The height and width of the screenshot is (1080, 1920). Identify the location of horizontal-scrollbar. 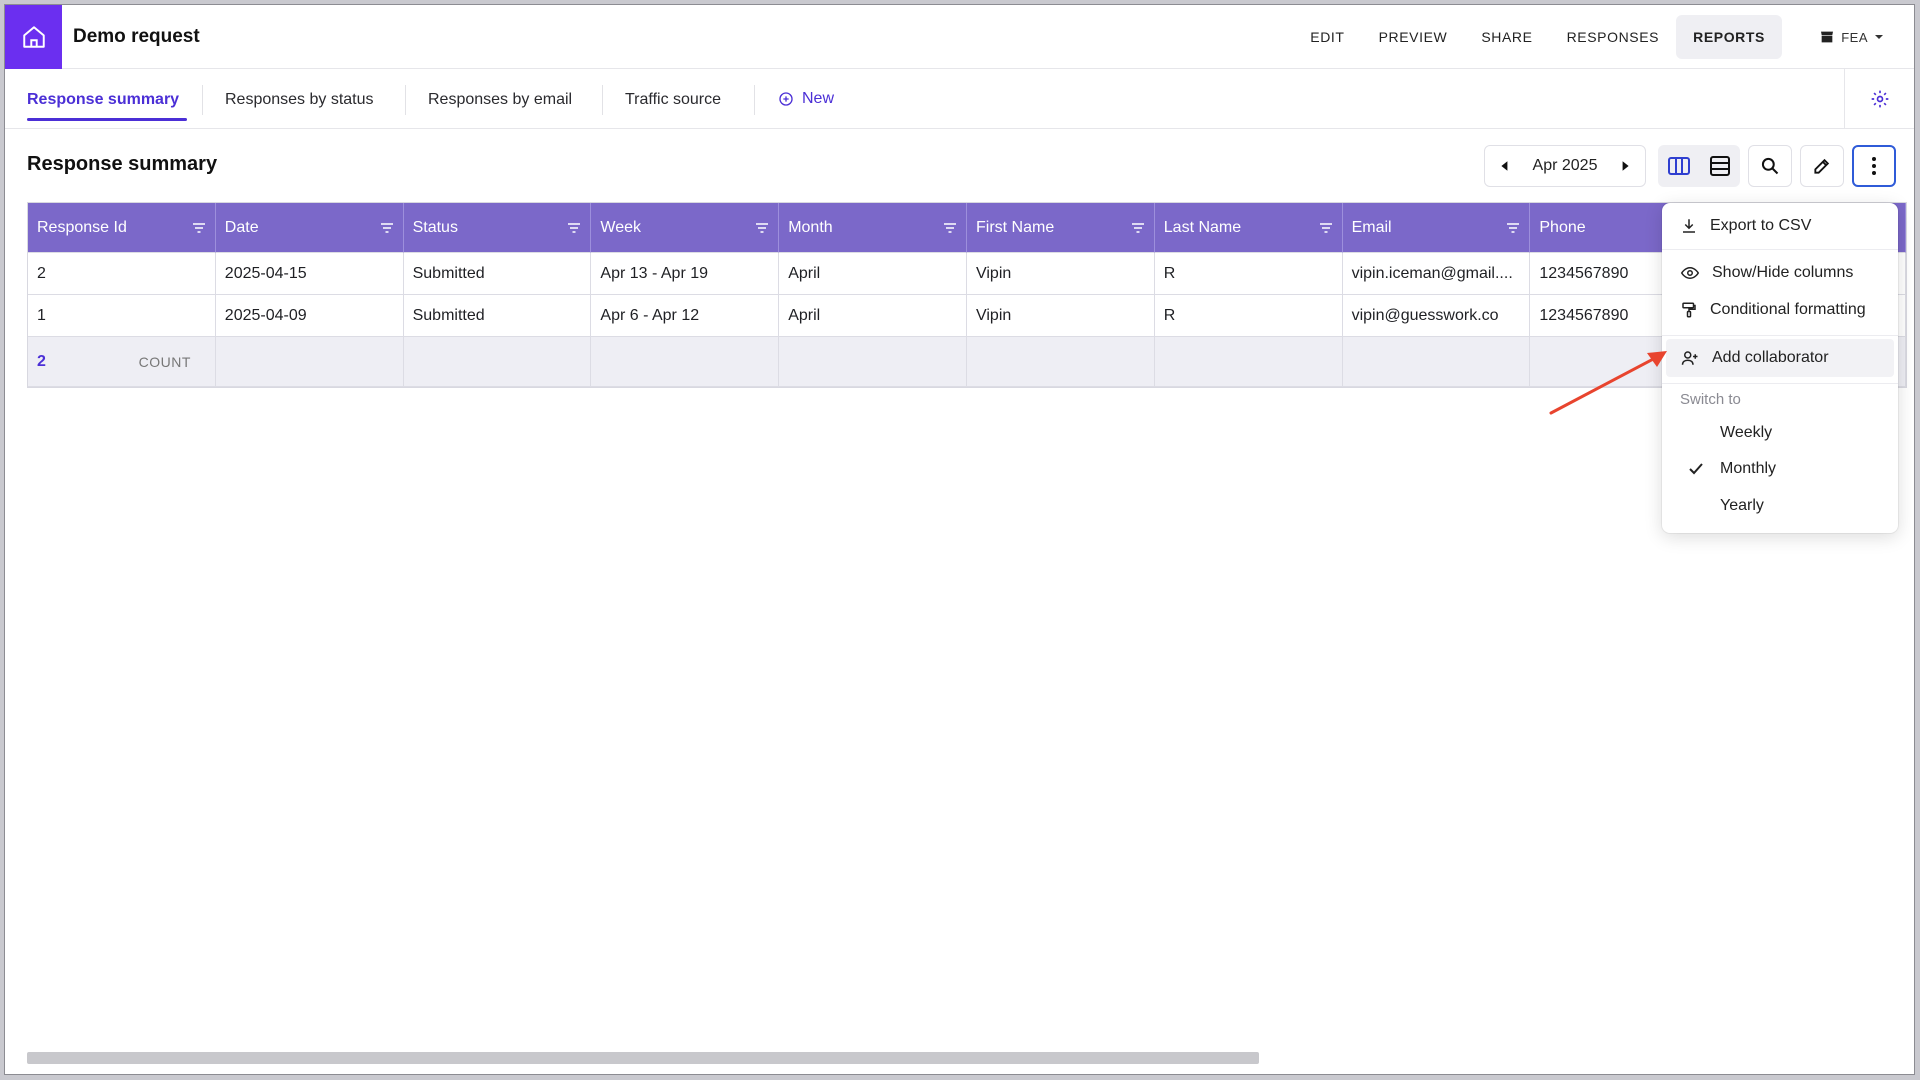
(643, 1058).